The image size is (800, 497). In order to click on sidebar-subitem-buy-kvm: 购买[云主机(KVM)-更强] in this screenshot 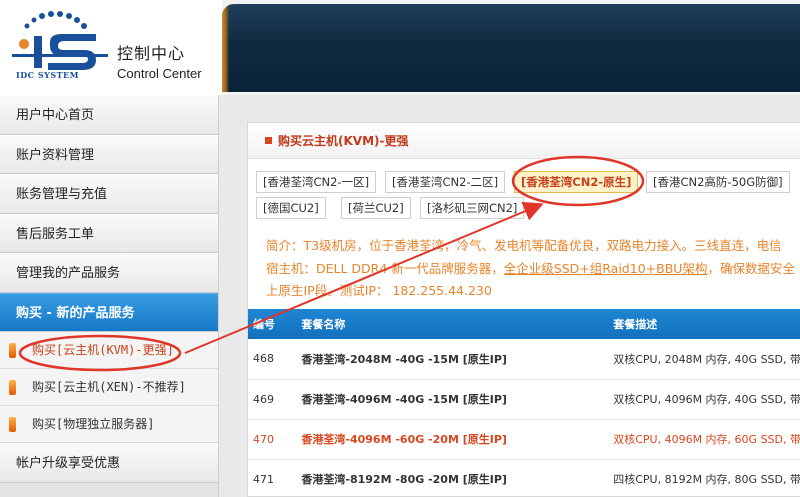, I will do `click(109, 350)`.